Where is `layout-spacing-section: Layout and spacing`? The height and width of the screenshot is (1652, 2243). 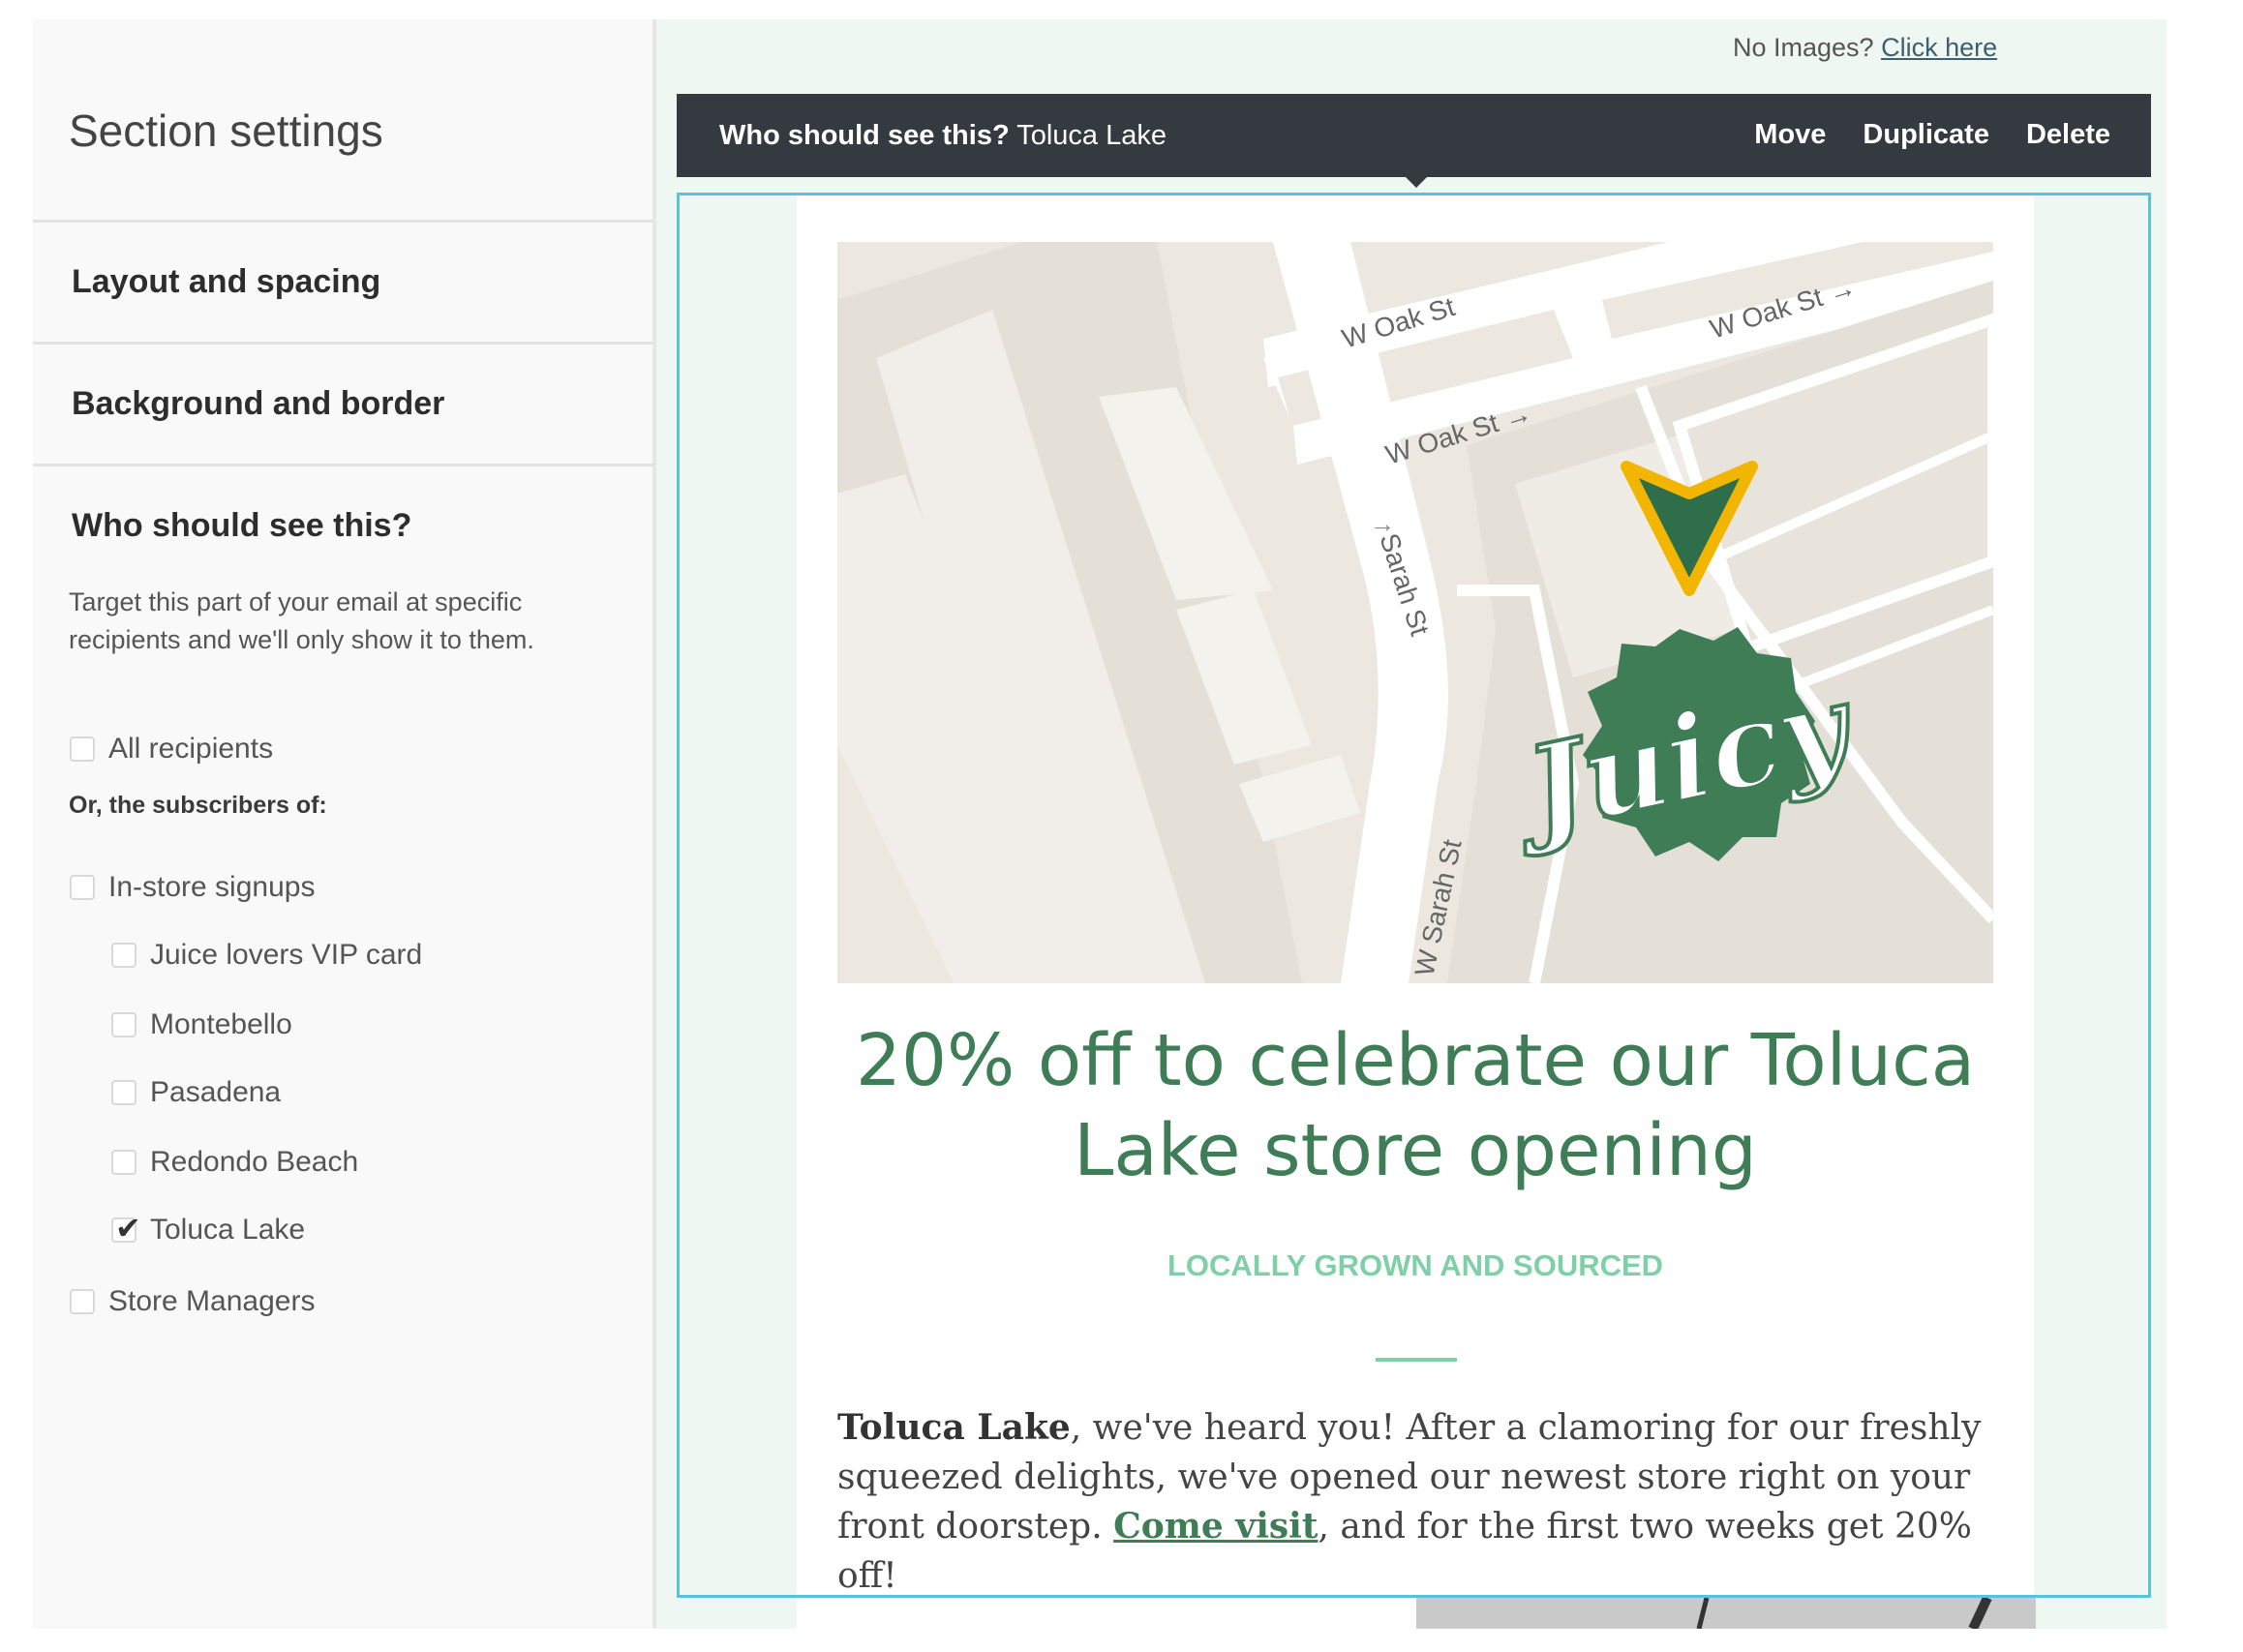
layout-spacing-section: Layout and spacing is located at coordinates (343, 281).